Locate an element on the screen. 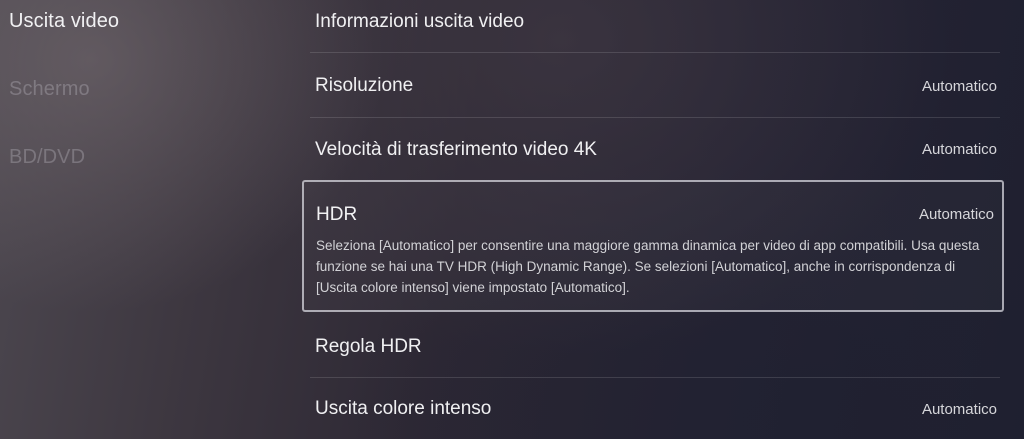 The height and width of the screenshot is (439, 1024). setting-label: Informazioni uscita video is located at coordinates (420, 21).